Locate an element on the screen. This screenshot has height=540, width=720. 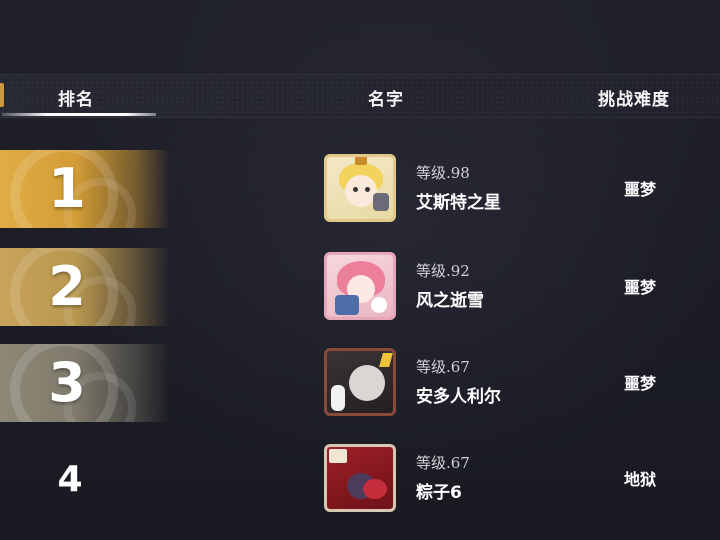
player-name: 安多人利尔 is located at coordinates (458, 397).